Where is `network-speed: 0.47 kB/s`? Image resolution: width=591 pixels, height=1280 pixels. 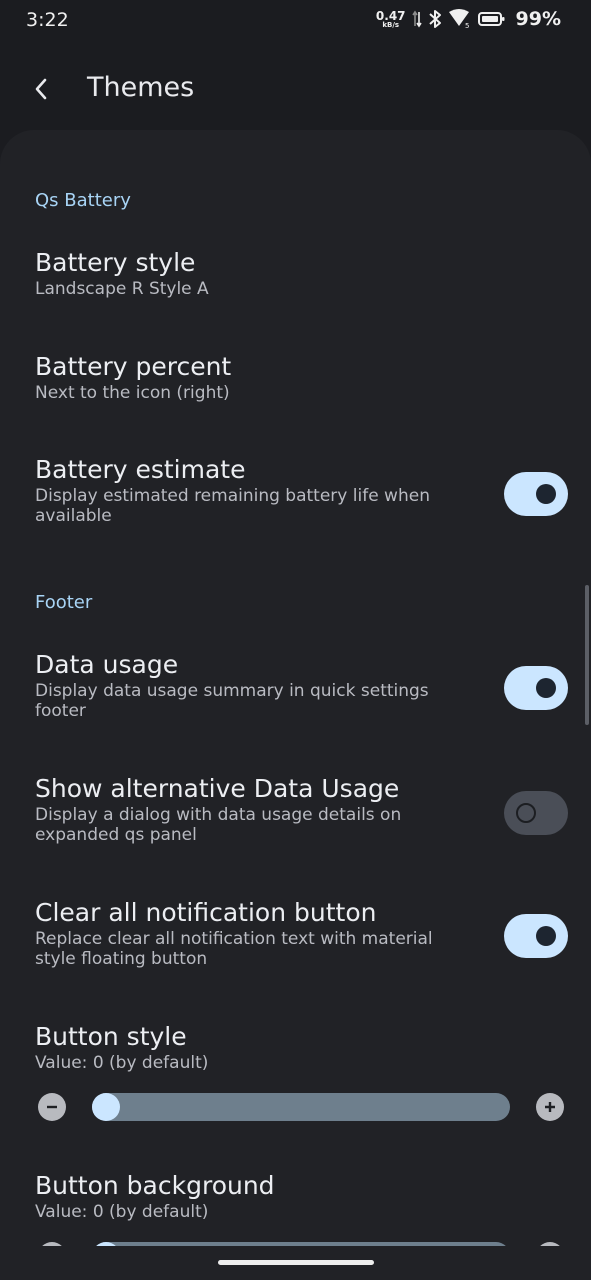 network-speed: 0.47 kB/s is located at coordinates (391, 19).